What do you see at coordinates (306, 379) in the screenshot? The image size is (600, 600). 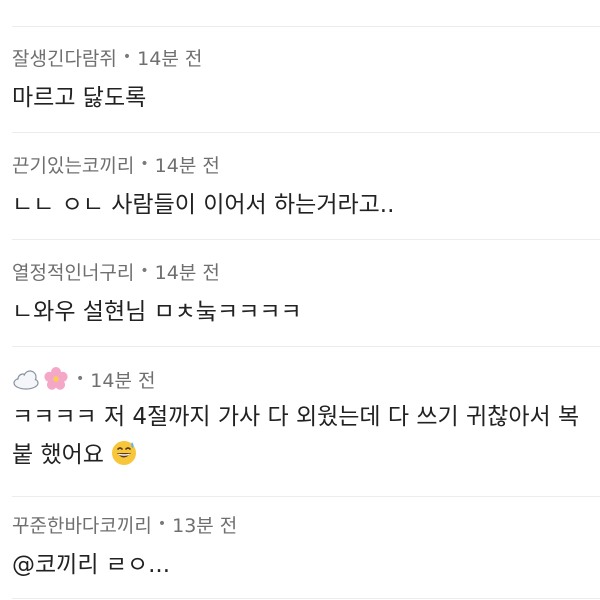 I see `comment-meta: • 14분 전` at bounding box center [306, 379].